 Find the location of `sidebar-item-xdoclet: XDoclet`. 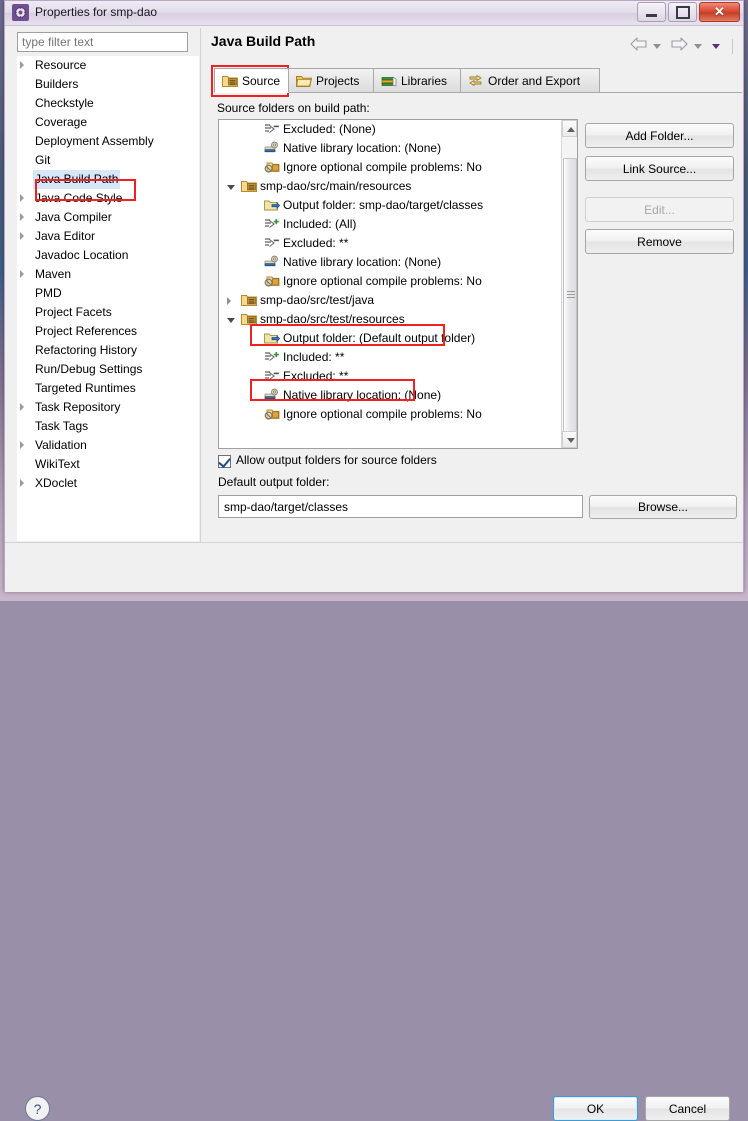

sidebar-item-xdoclet: XDoclet is located at coordinates (108, 483).